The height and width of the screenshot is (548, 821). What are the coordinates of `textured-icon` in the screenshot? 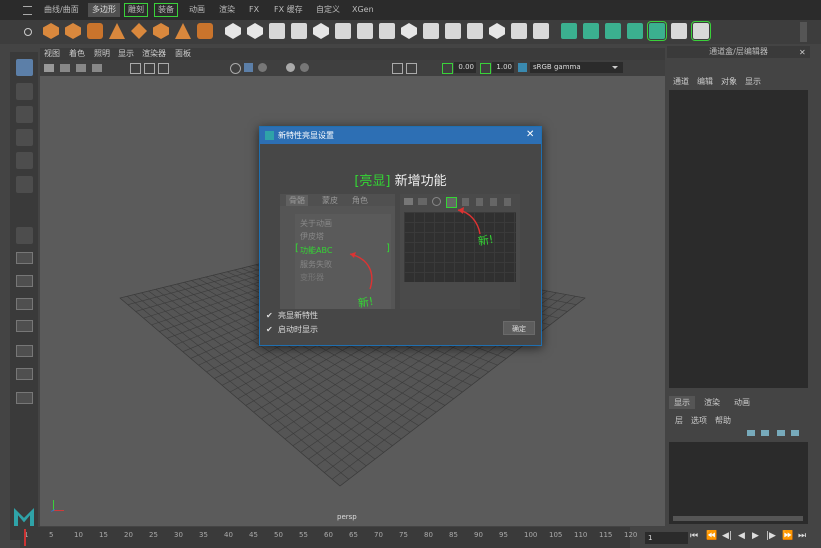 It's located at (262, 67).